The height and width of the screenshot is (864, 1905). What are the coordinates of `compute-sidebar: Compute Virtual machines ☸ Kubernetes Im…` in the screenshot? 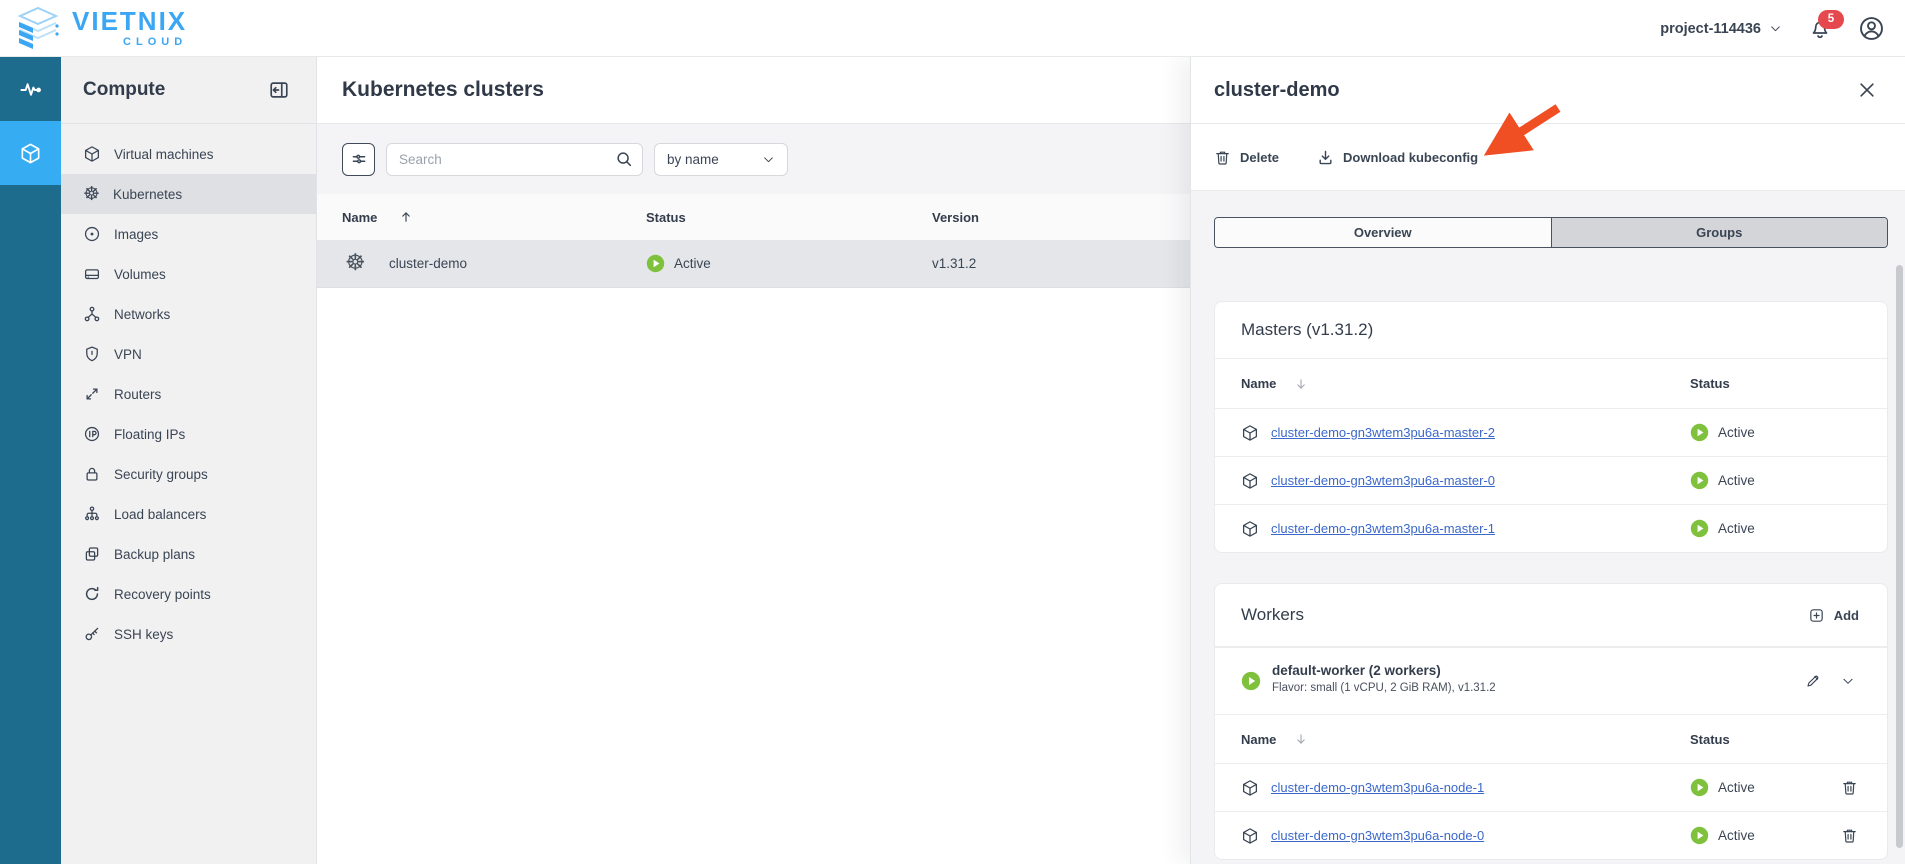 It's located at (189, 460).